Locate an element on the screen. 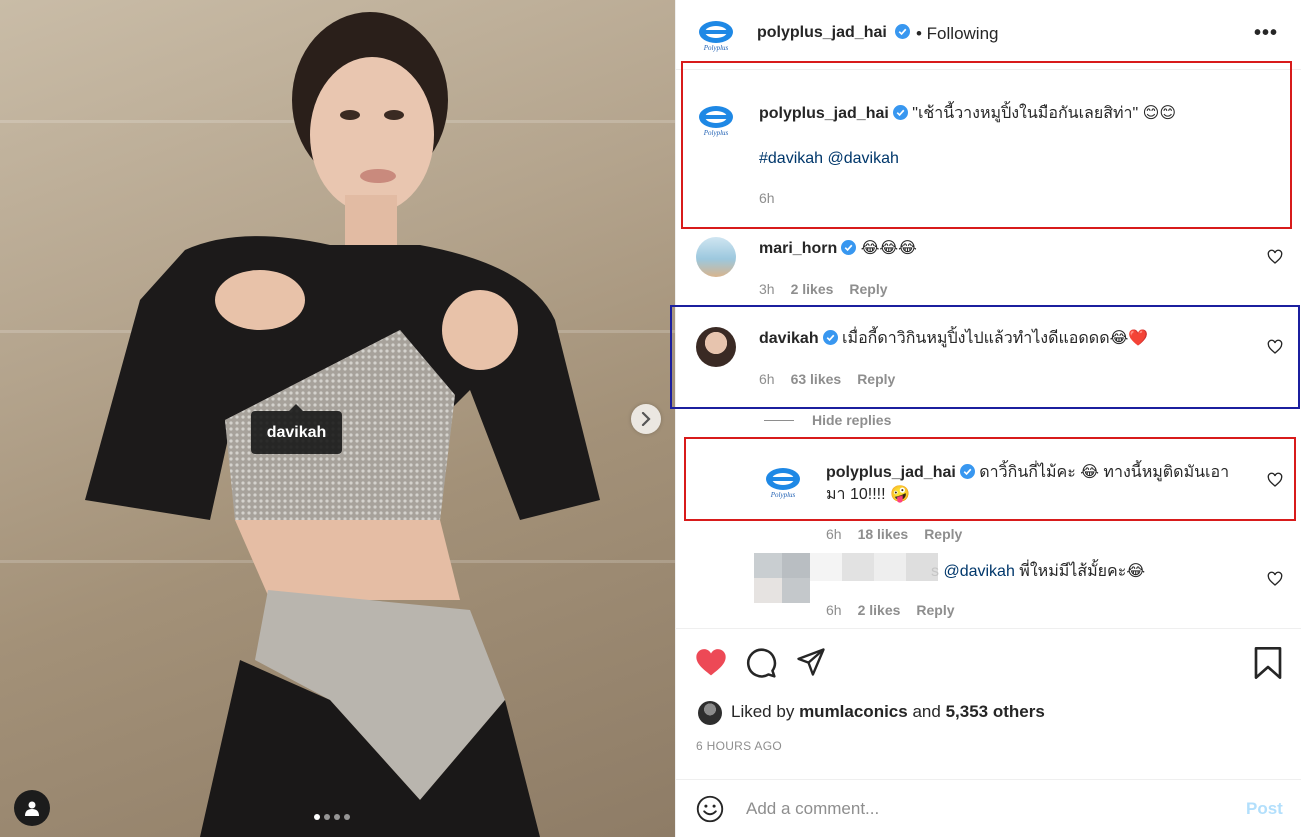 The width and height of the screenshot is (1301, 837). bookmark-icon is located at coordinates (1268, 663).